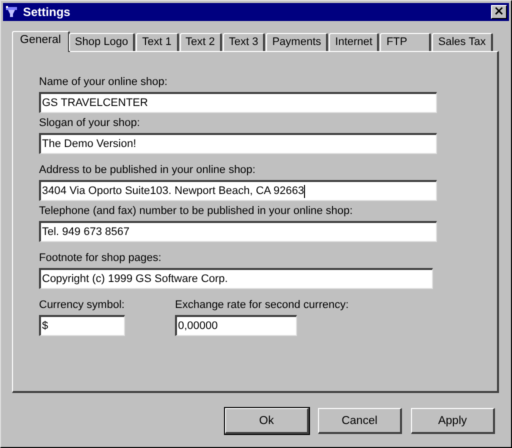 This screenshot has width=512, height=448. Describe the element at coordinates (354, 42) in the screenshot. I see `tab: Internet` at that location.